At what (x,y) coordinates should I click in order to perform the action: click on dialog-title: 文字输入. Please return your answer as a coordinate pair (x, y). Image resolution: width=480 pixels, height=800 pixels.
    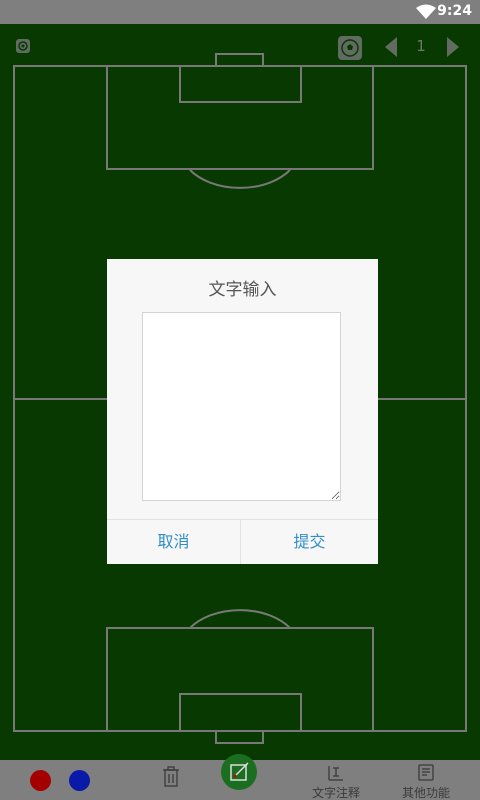
    Looking at the image, I should click on (242, 290).